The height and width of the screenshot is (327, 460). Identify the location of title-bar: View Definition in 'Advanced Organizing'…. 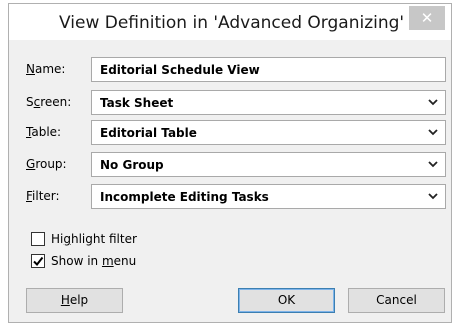
(230, 22).